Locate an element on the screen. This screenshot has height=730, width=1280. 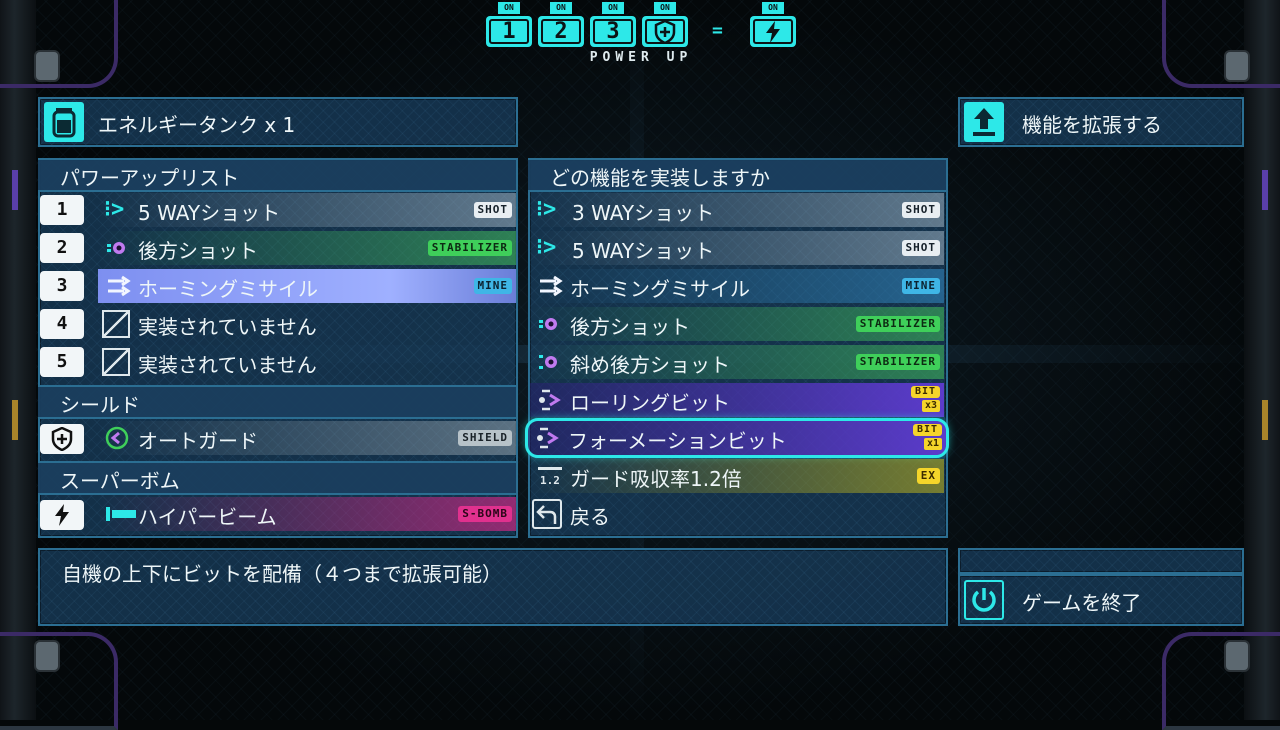
power-list-item-4: 実装されていません is located at coordinates (307, 324).